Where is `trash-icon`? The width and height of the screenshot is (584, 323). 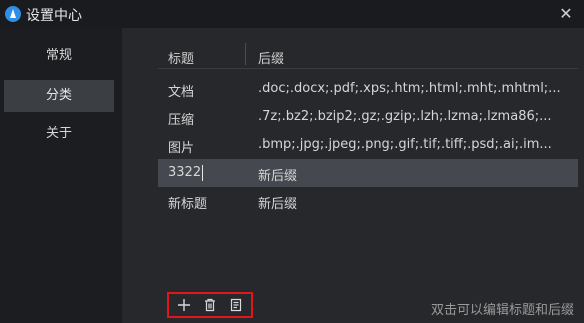 trash-icon is located at coordinates (210, 305).